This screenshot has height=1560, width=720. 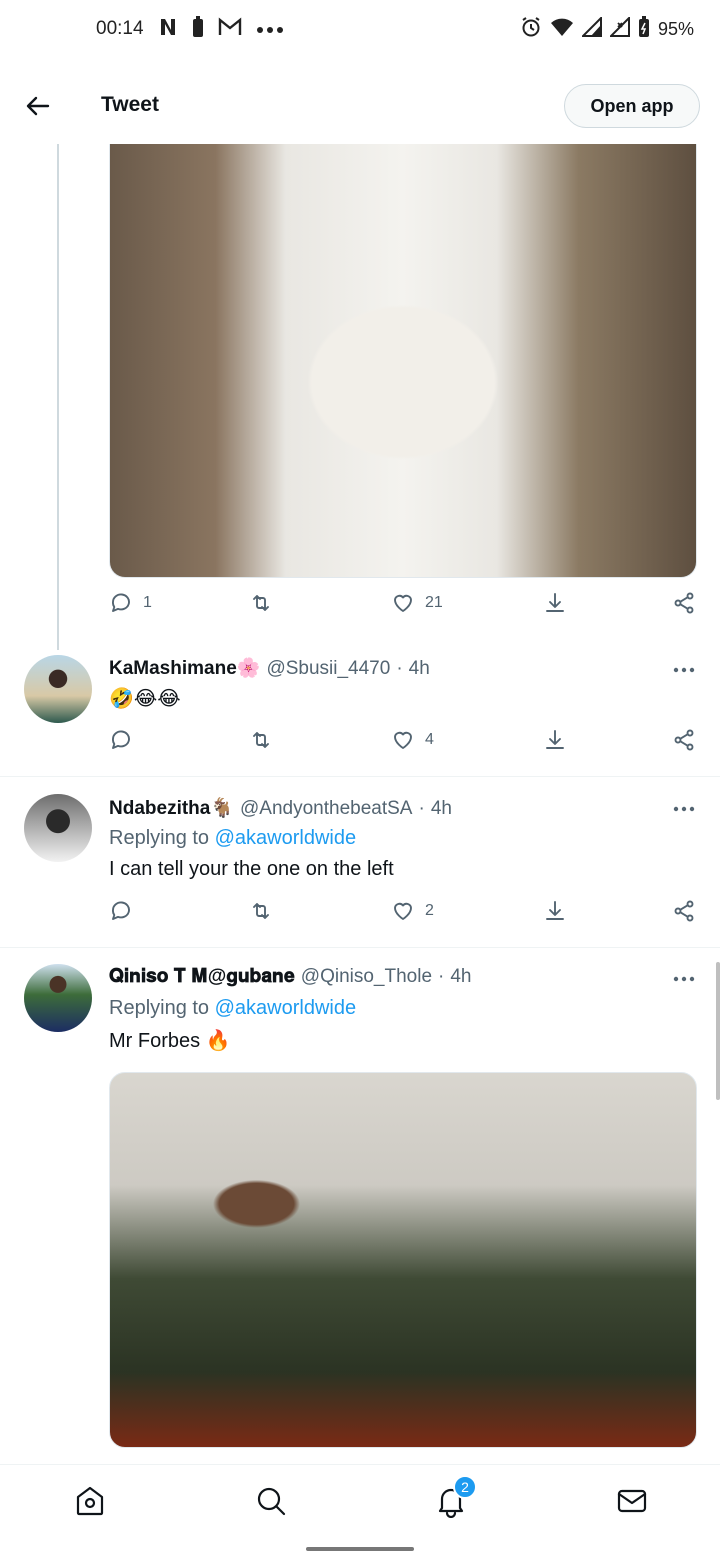 What do you see at coordinates (202, 977) in the screenshot?
I see `display-name: 𝐐𝐢𝐧𝐢𝐬𝐨 𝐓 𝐌@𝐠𝐮𝐛𝐚𝐧𝐞` at bounding box center [202, 977].